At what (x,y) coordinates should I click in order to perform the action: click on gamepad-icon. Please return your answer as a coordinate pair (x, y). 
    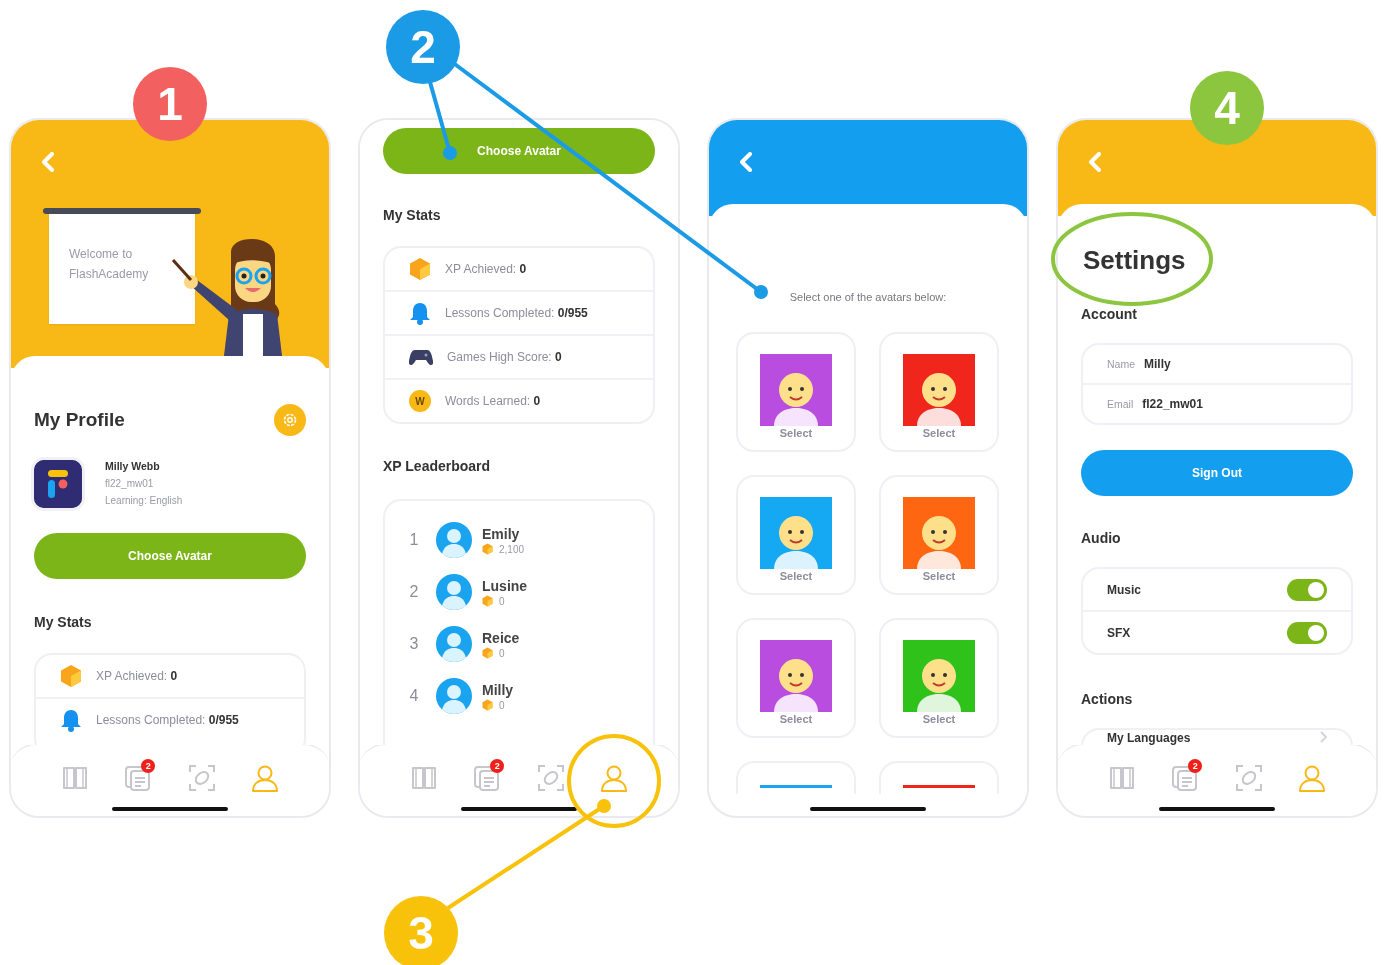
    Looking at the image, I should click on (421, 357).